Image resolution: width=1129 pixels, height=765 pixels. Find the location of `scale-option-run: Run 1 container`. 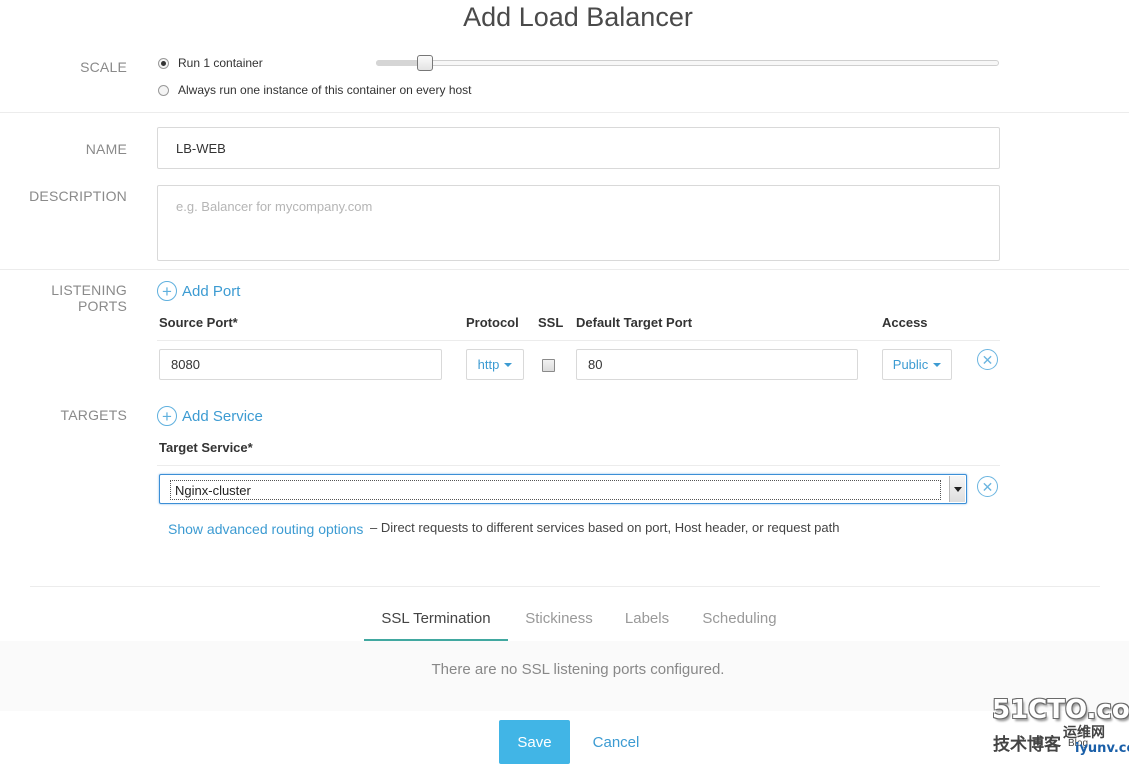

scale-option-run: Run 1 container is located at coordinates (210, 63).